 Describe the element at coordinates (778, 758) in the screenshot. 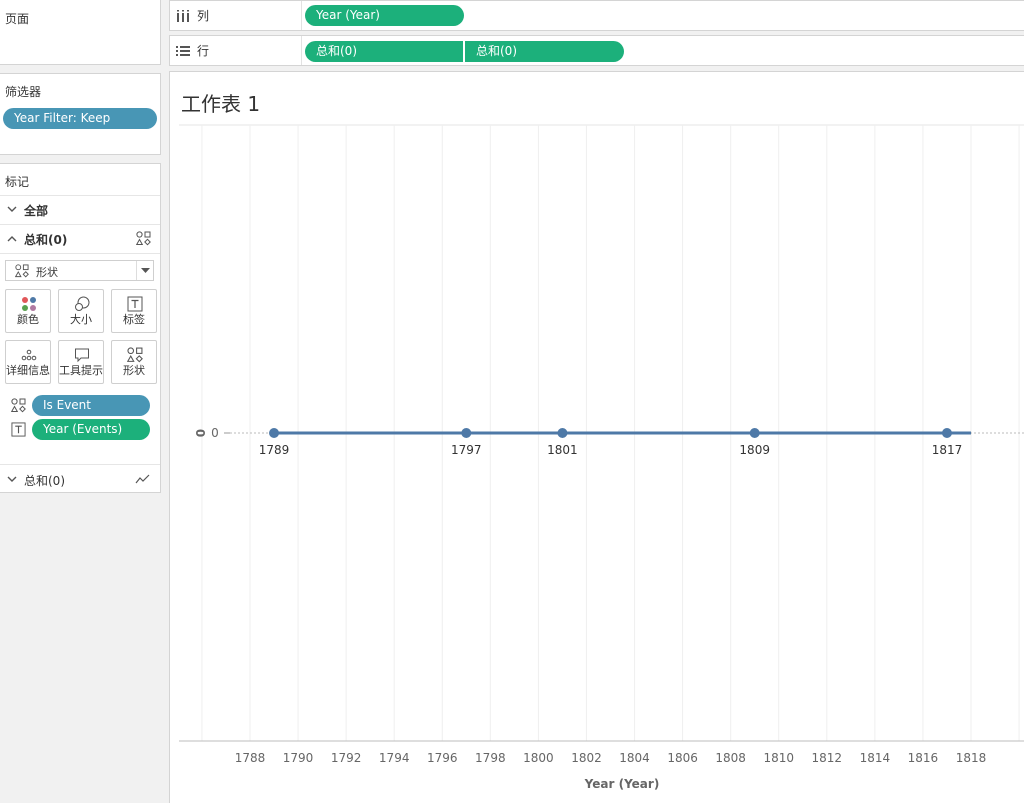

I see `x-tick-label: 1810` at that location.